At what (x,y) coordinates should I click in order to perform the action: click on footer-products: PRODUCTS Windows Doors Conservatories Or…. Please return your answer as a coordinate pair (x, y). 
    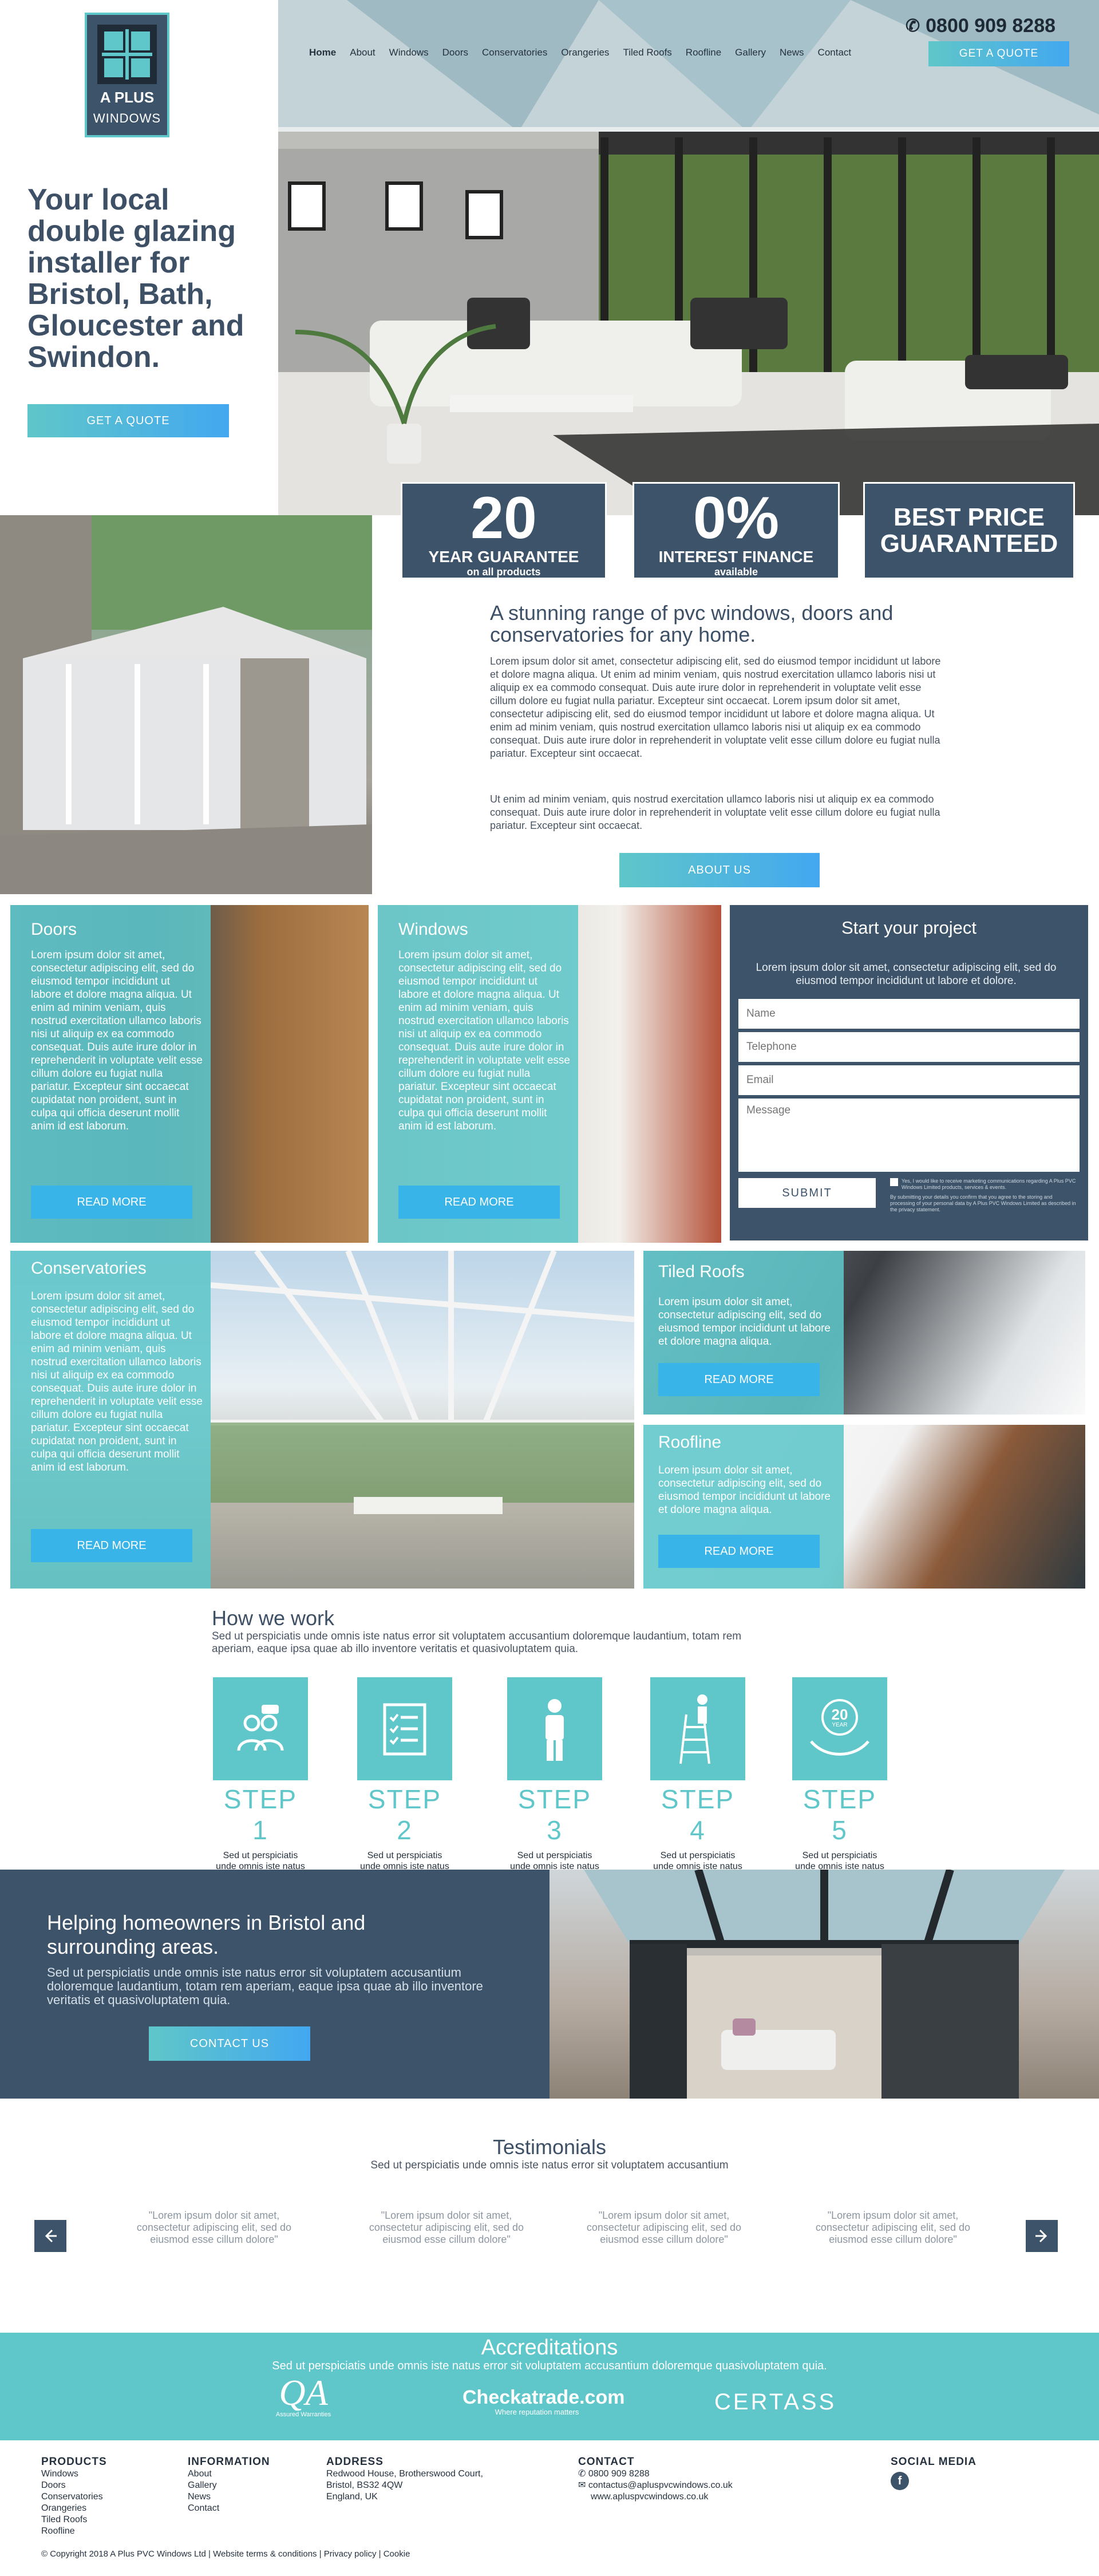
    Looking at the image, I should click on (74, 2496).